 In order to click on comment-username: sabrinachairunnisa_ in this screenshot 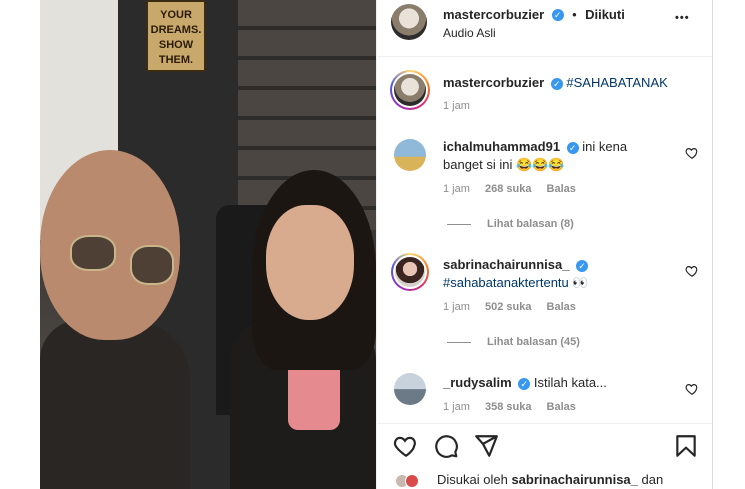, I will do `click(506, 264)`.